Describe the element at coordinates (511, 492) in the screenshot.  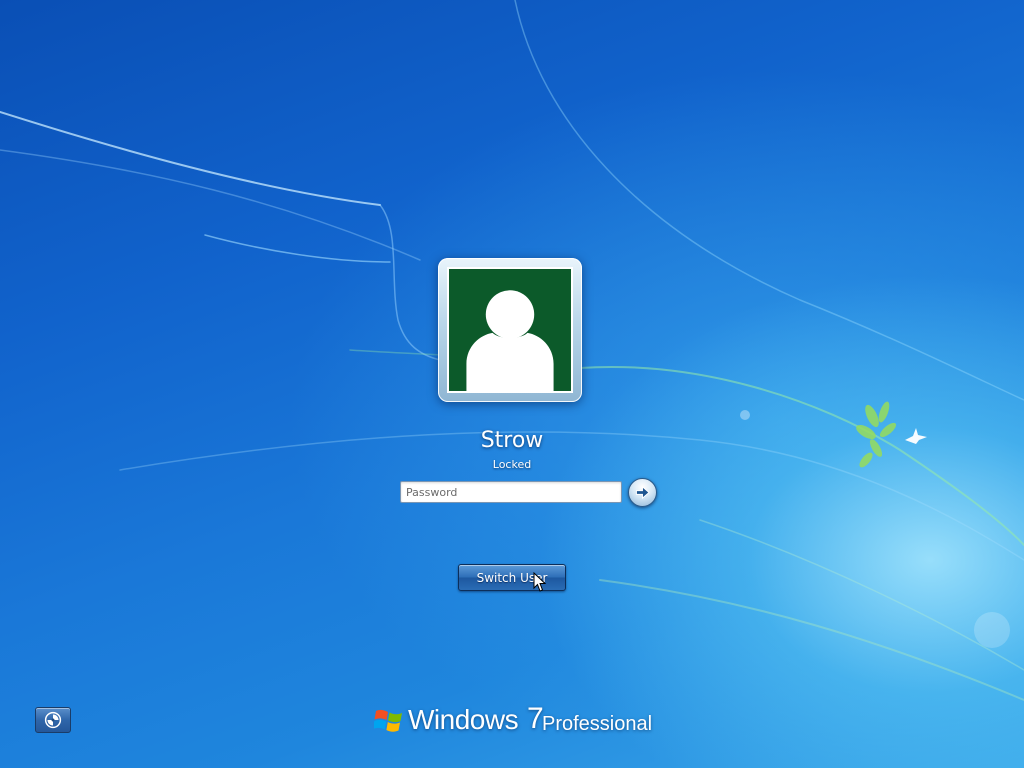
I see `password-input` at that location.